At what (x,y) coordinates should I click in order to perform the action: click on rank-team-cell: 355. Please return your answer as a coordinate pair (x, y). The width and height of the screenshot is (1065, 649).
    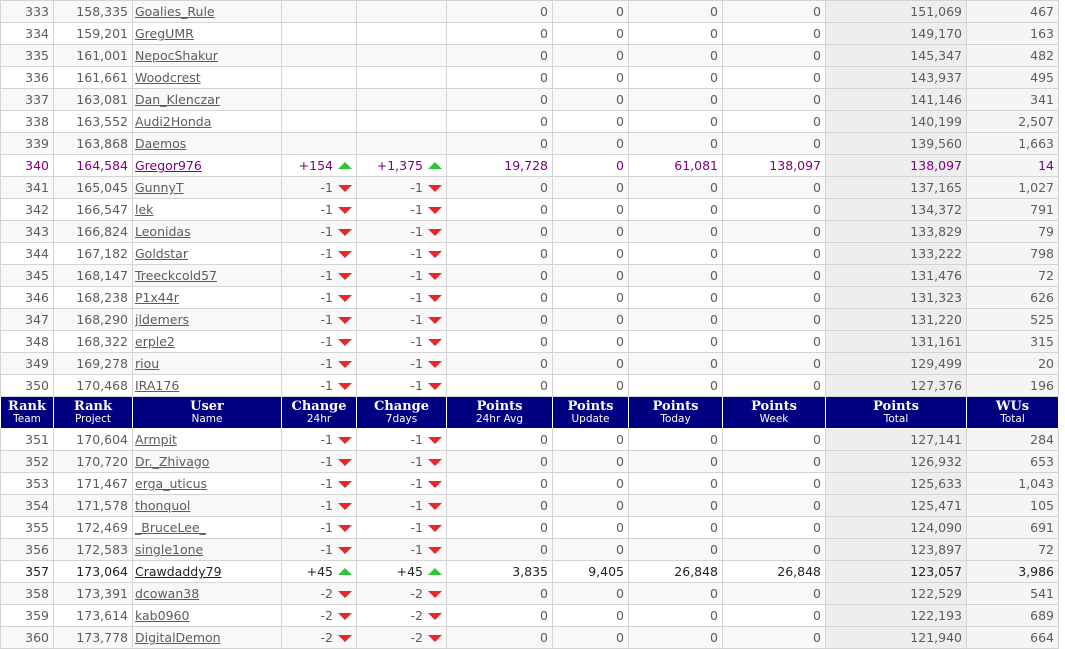
    Looking at the image, I should click on (27, 527).